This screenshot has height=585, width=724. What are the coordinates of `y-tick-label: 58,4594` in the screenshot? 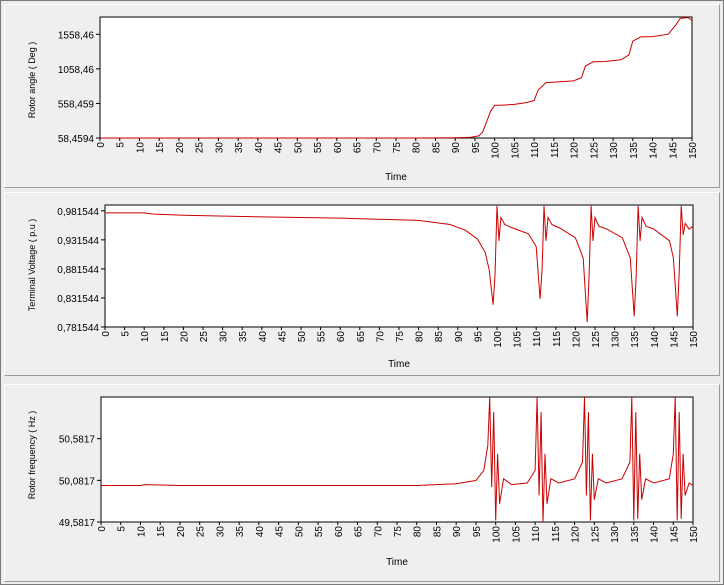 It's located at (76, 139).